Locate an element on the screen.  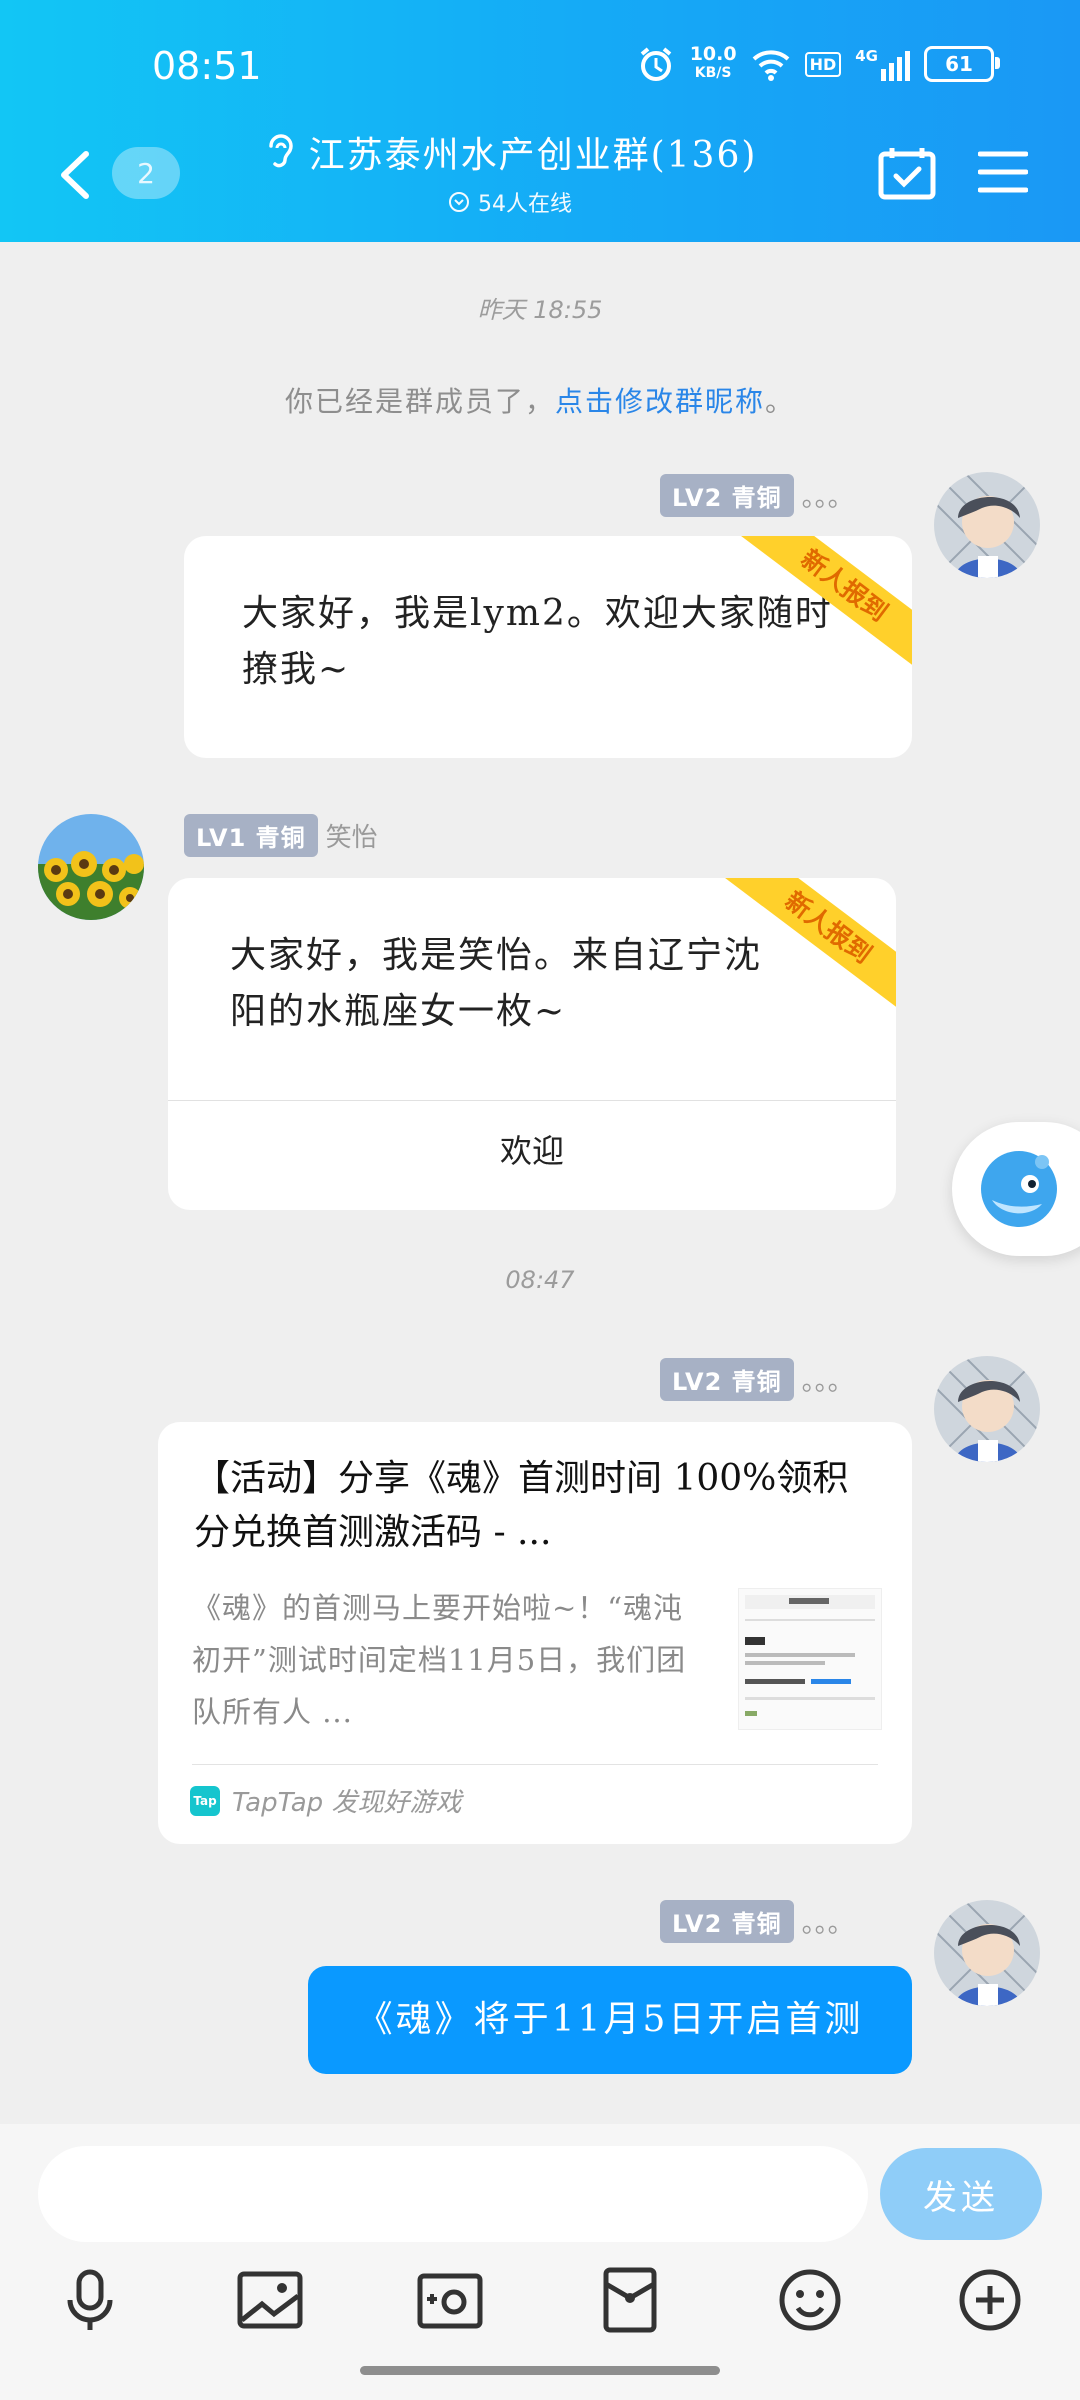
send-button: 发送 is located at coordinates (961, 2194).